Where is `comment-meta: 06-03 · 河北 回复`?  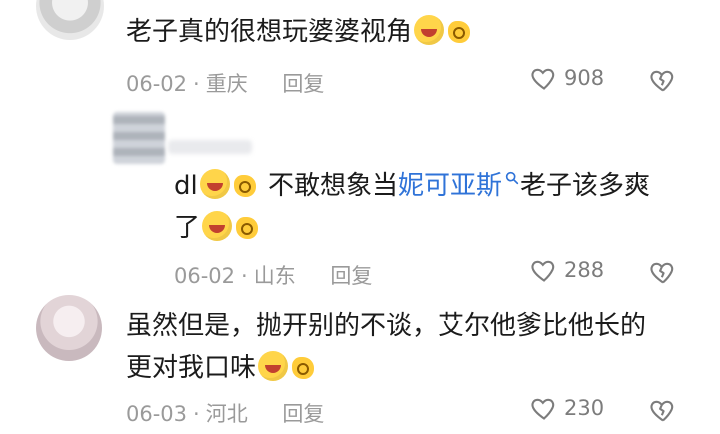
comment-meta: 06-03 · 河北 回复 is located at coordinates (225, 414).